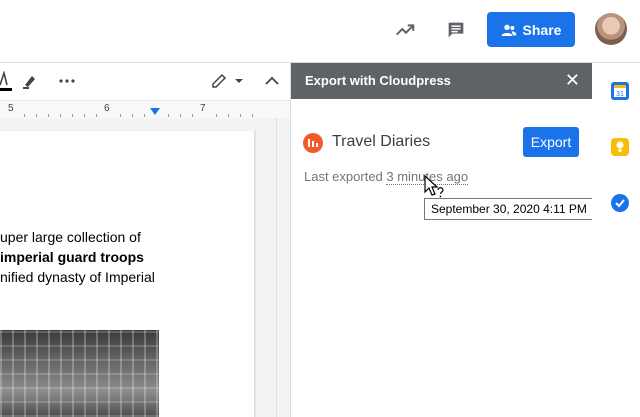 The width and height of the screenshot is (640, 417). What do you see at coordinates (272, 81) in the screenshot?
I see `collapse-icon` at bounding box center [272, 81].